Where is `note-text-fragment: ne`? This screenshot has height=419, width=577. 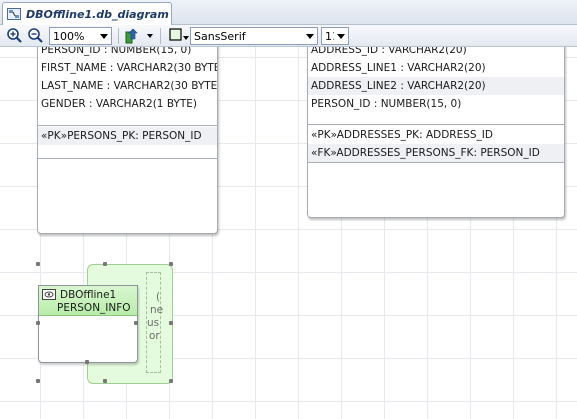 note-text-fragment: ne is located at coordinates (157, 310).